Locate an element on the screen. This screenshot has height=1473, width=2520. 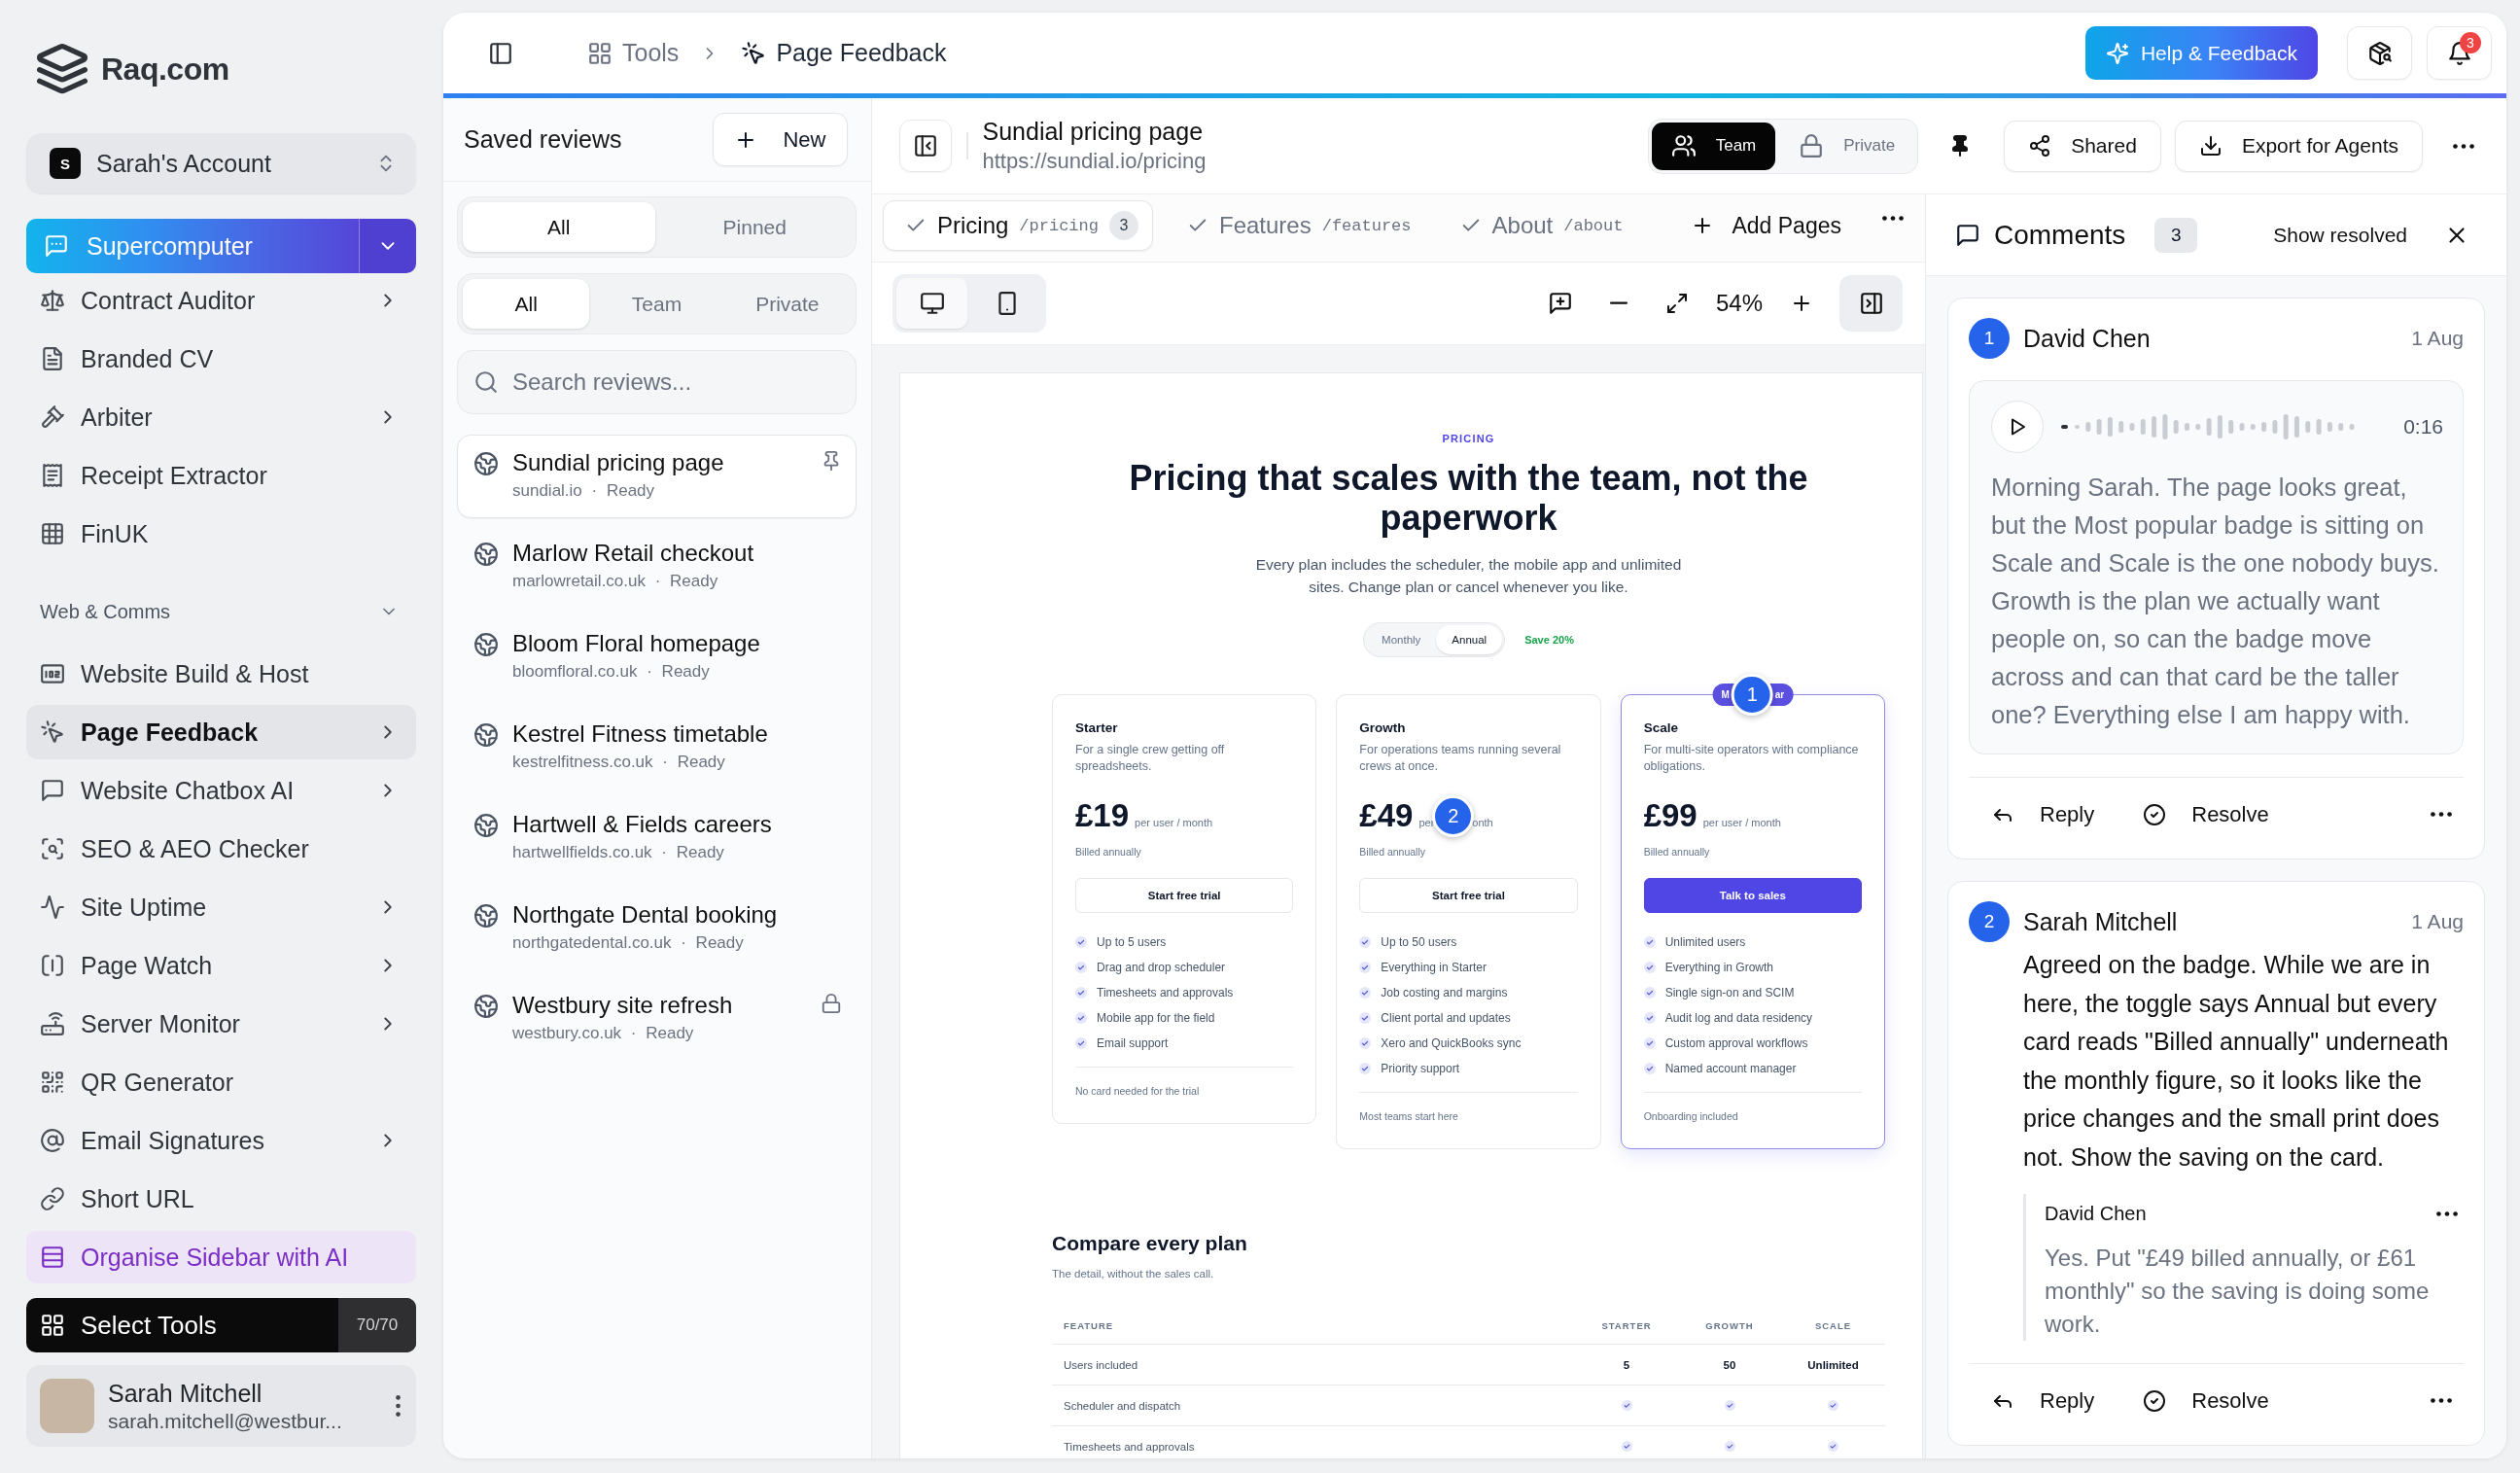
share-icon is located at coordinates (2040, 146).